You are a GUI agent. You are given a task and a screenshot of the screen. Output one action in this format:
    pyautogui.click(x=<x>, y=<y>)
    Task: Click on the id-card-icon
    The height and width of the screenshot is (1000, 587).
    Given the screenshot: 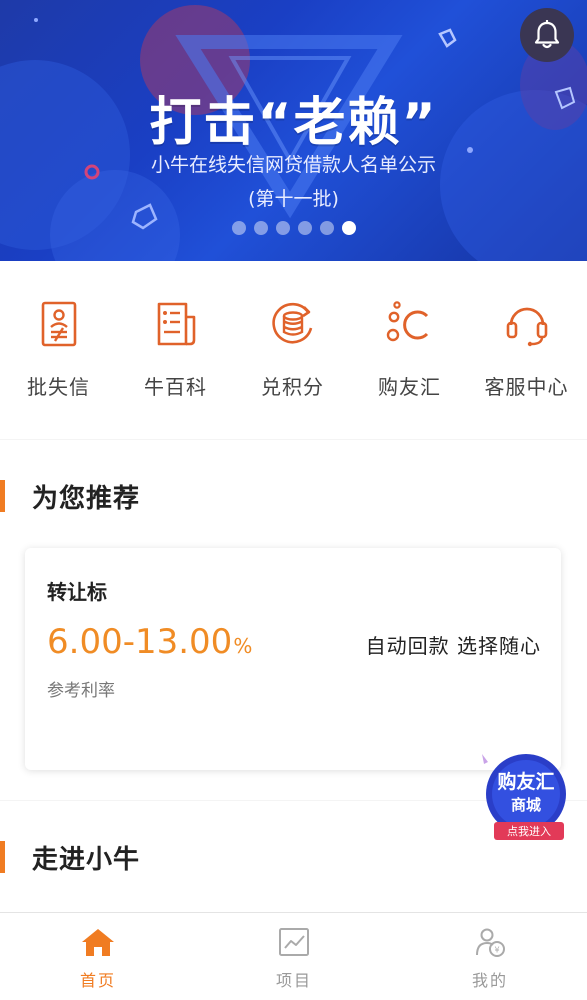 What is the action you would take?
    pyautogui.click(x=58, y=324)
    